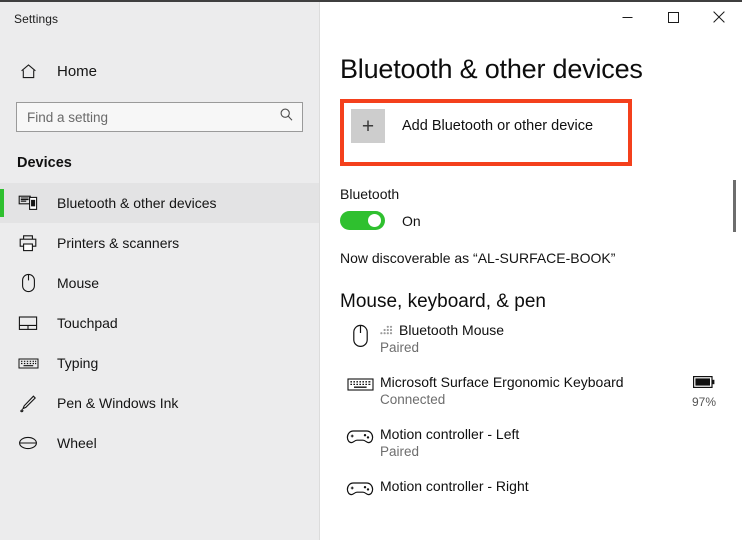 This screenshot has width=742, height=540. What do you see at coordinates (28, 443) in the screenshot?
I see `wheel-icon` at bounding box center [28, 443].